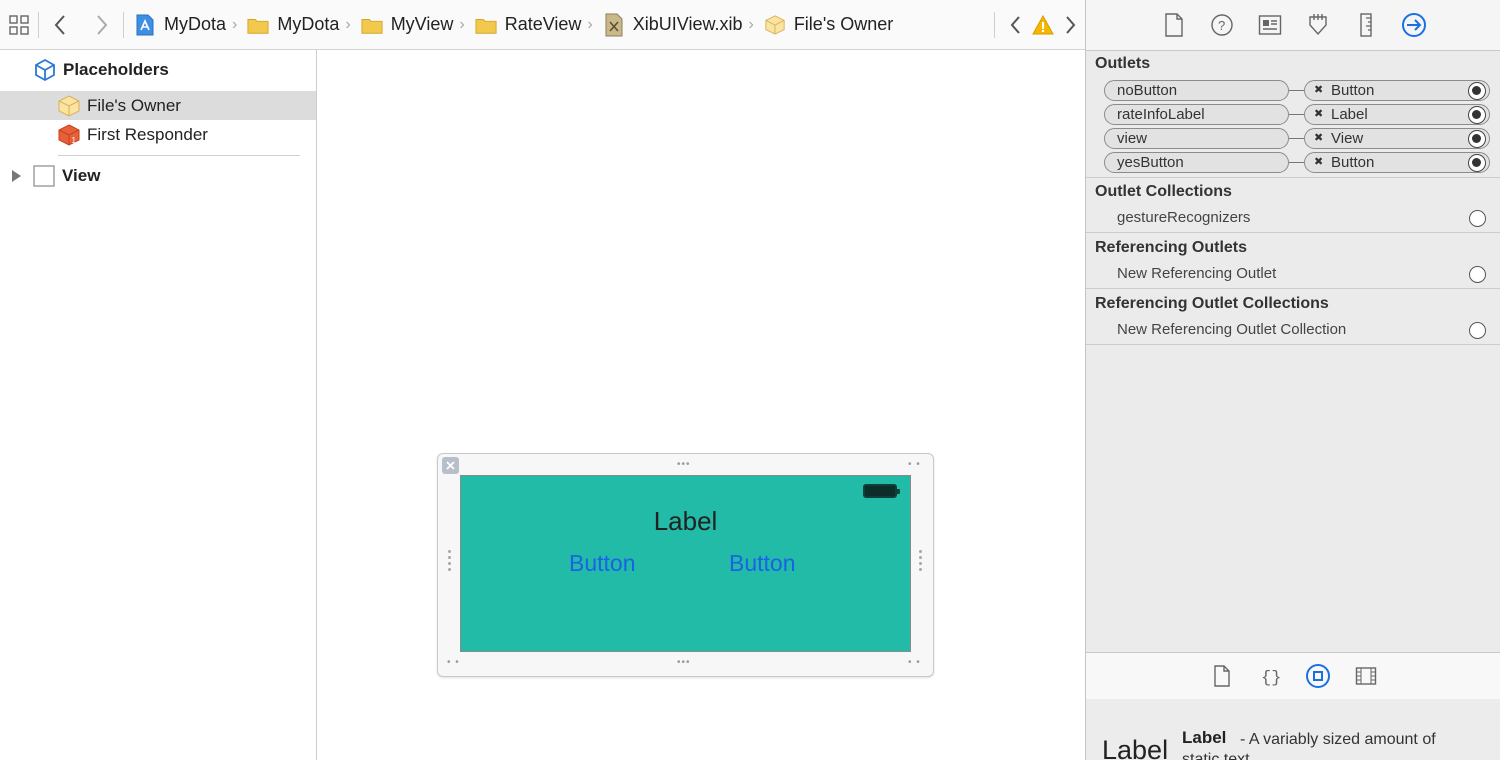  What do you see at coordinates (158, 134) in the screenshot?
I see `outline-item-first-responder: 1 First Responder` at bounding box center [158, 134].